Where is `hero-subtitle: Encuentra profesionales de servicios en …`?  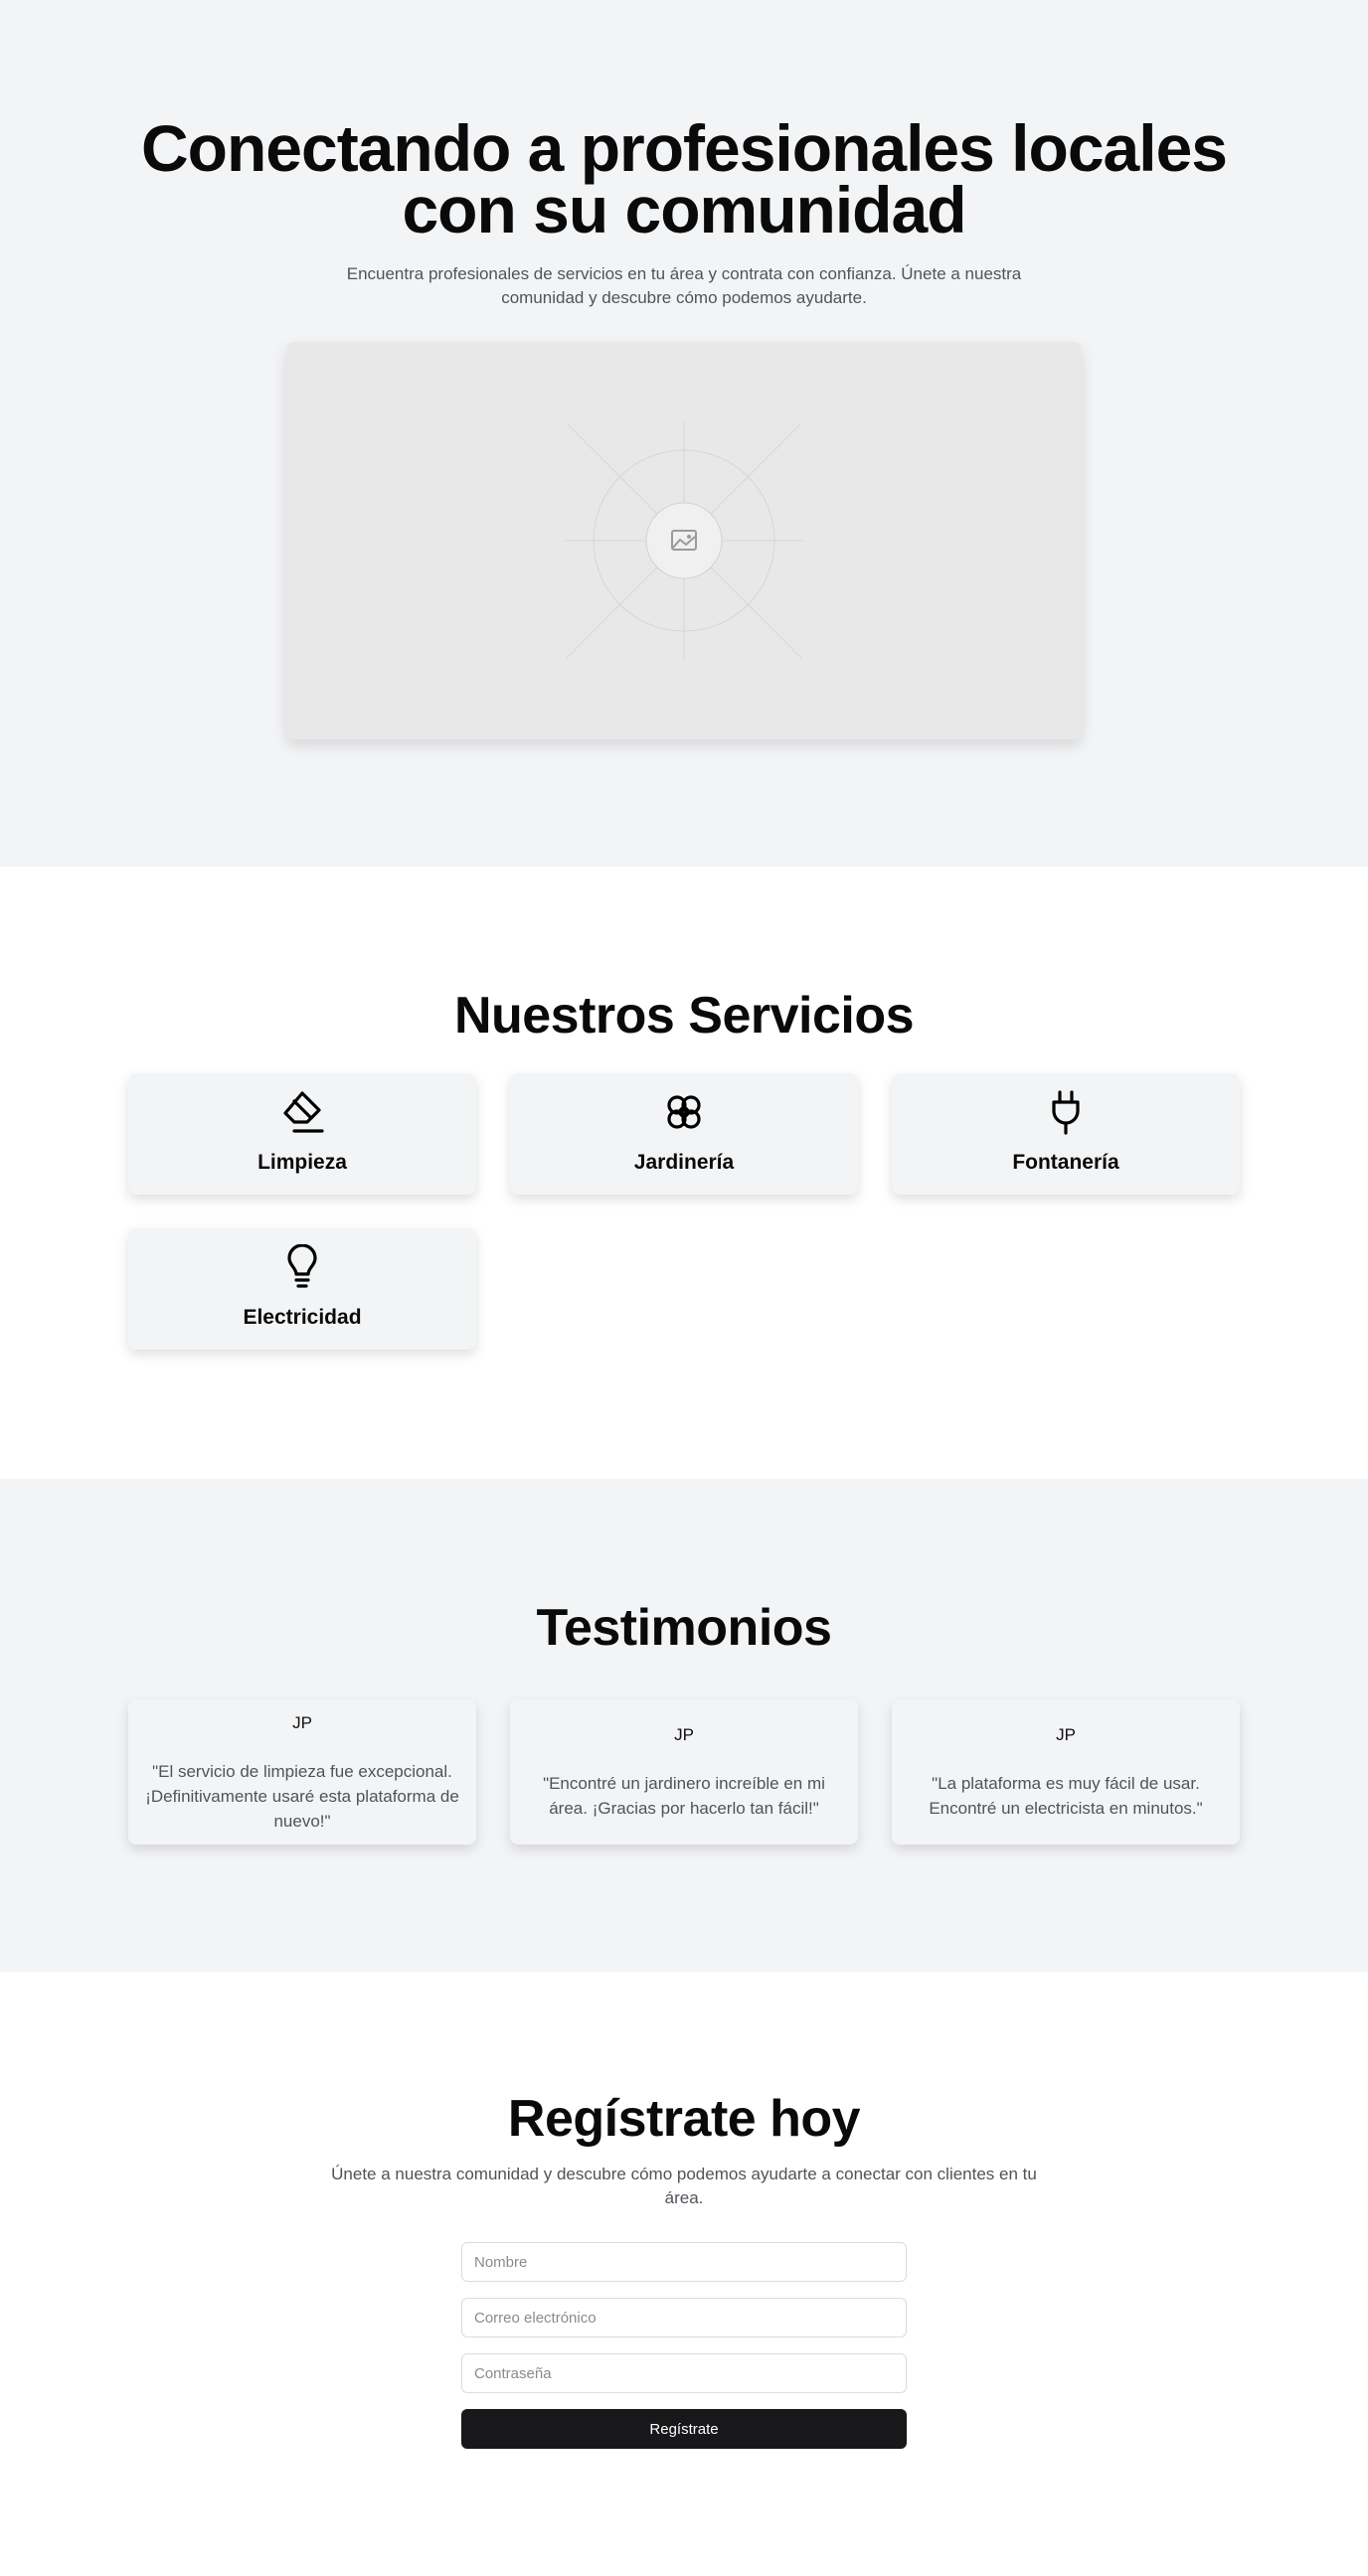
hero-subtitle: Encuentra profesionales de servicios en … is located at coordinates (684, 286).